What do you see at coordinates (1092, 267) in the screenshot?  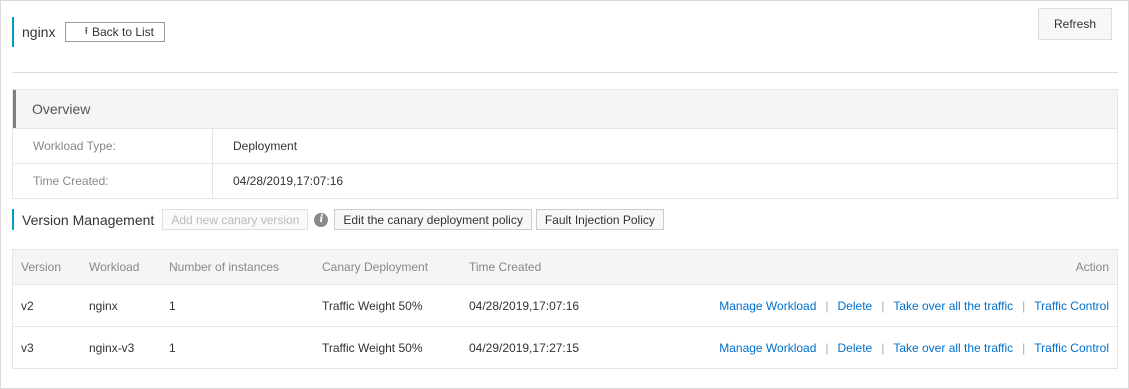 I see `column-header-action: Action` at bounding box center [1092, 267].